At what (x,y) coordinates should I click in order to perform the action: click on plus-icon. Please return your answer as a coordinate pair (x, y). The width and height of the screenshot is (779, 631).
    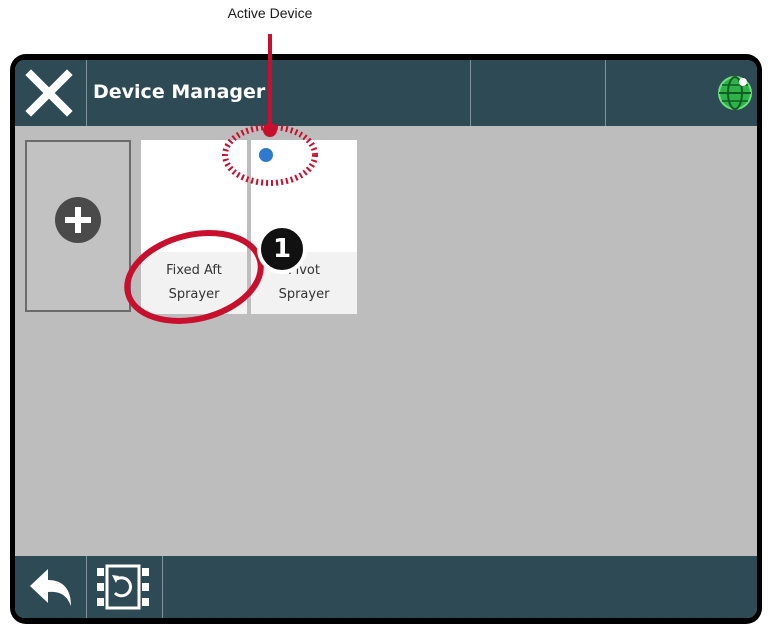
    Looking at the image, I should click on (78, 220).